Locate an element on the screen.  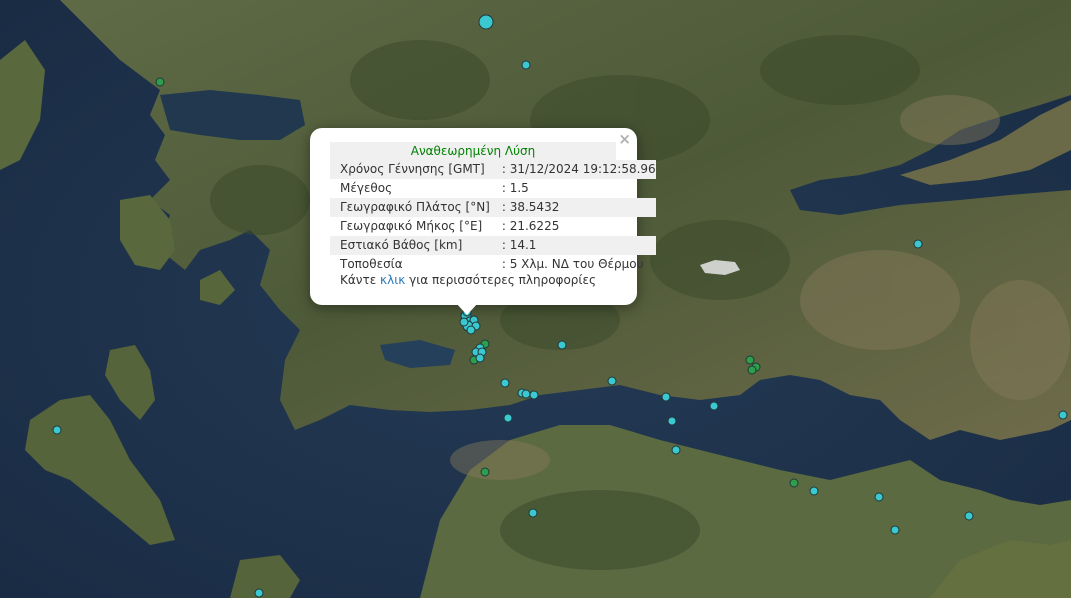
more-info-text: Κάντε κλικ για περισσότερες πληροφορίες is located at coordinates (468, 280).